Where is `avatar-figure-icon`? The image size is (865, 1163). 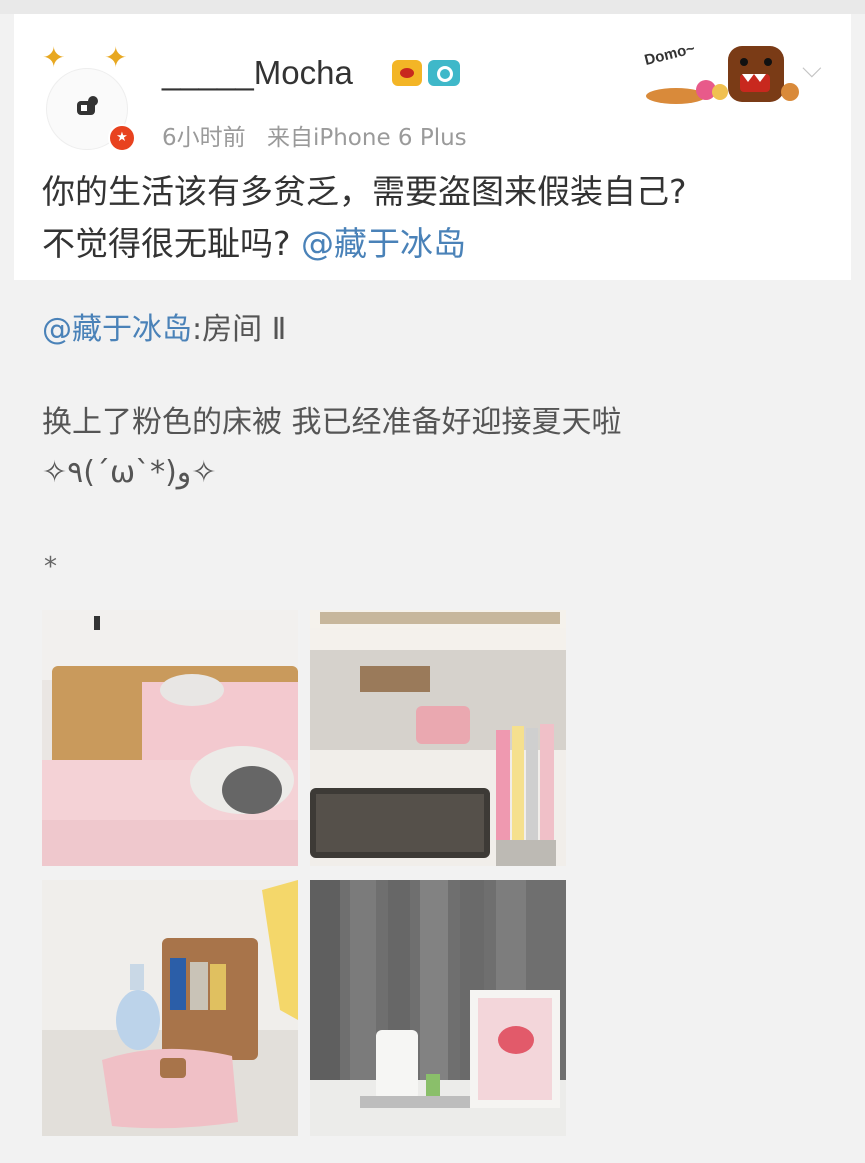 avatar-figure-icon is located at coordinates (87, 105).